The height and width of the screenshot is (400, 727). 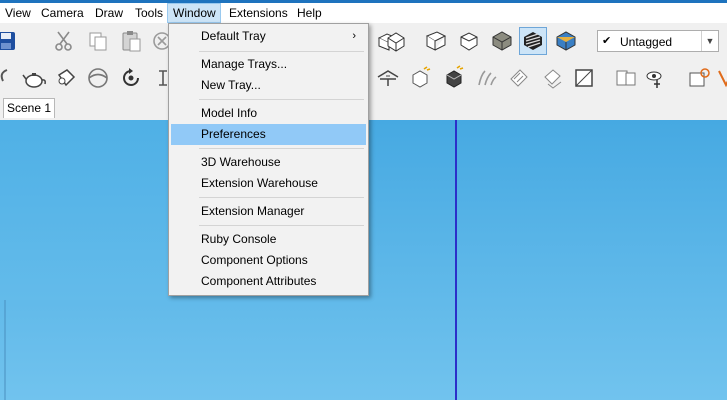 What do you see at coordinates (268, 36) in the screenshot?
I see `menu-item-default-tray: Default Tray ›` at bounding box center [268, 36].